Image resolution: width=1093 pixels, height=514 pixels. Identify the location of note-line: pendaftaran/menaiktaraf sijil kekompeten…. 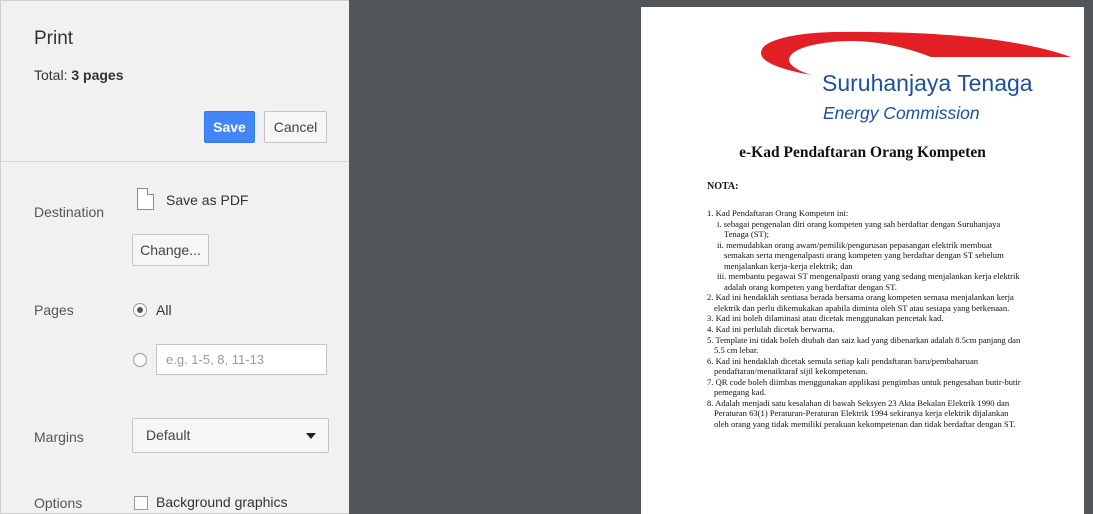
(791, 371).